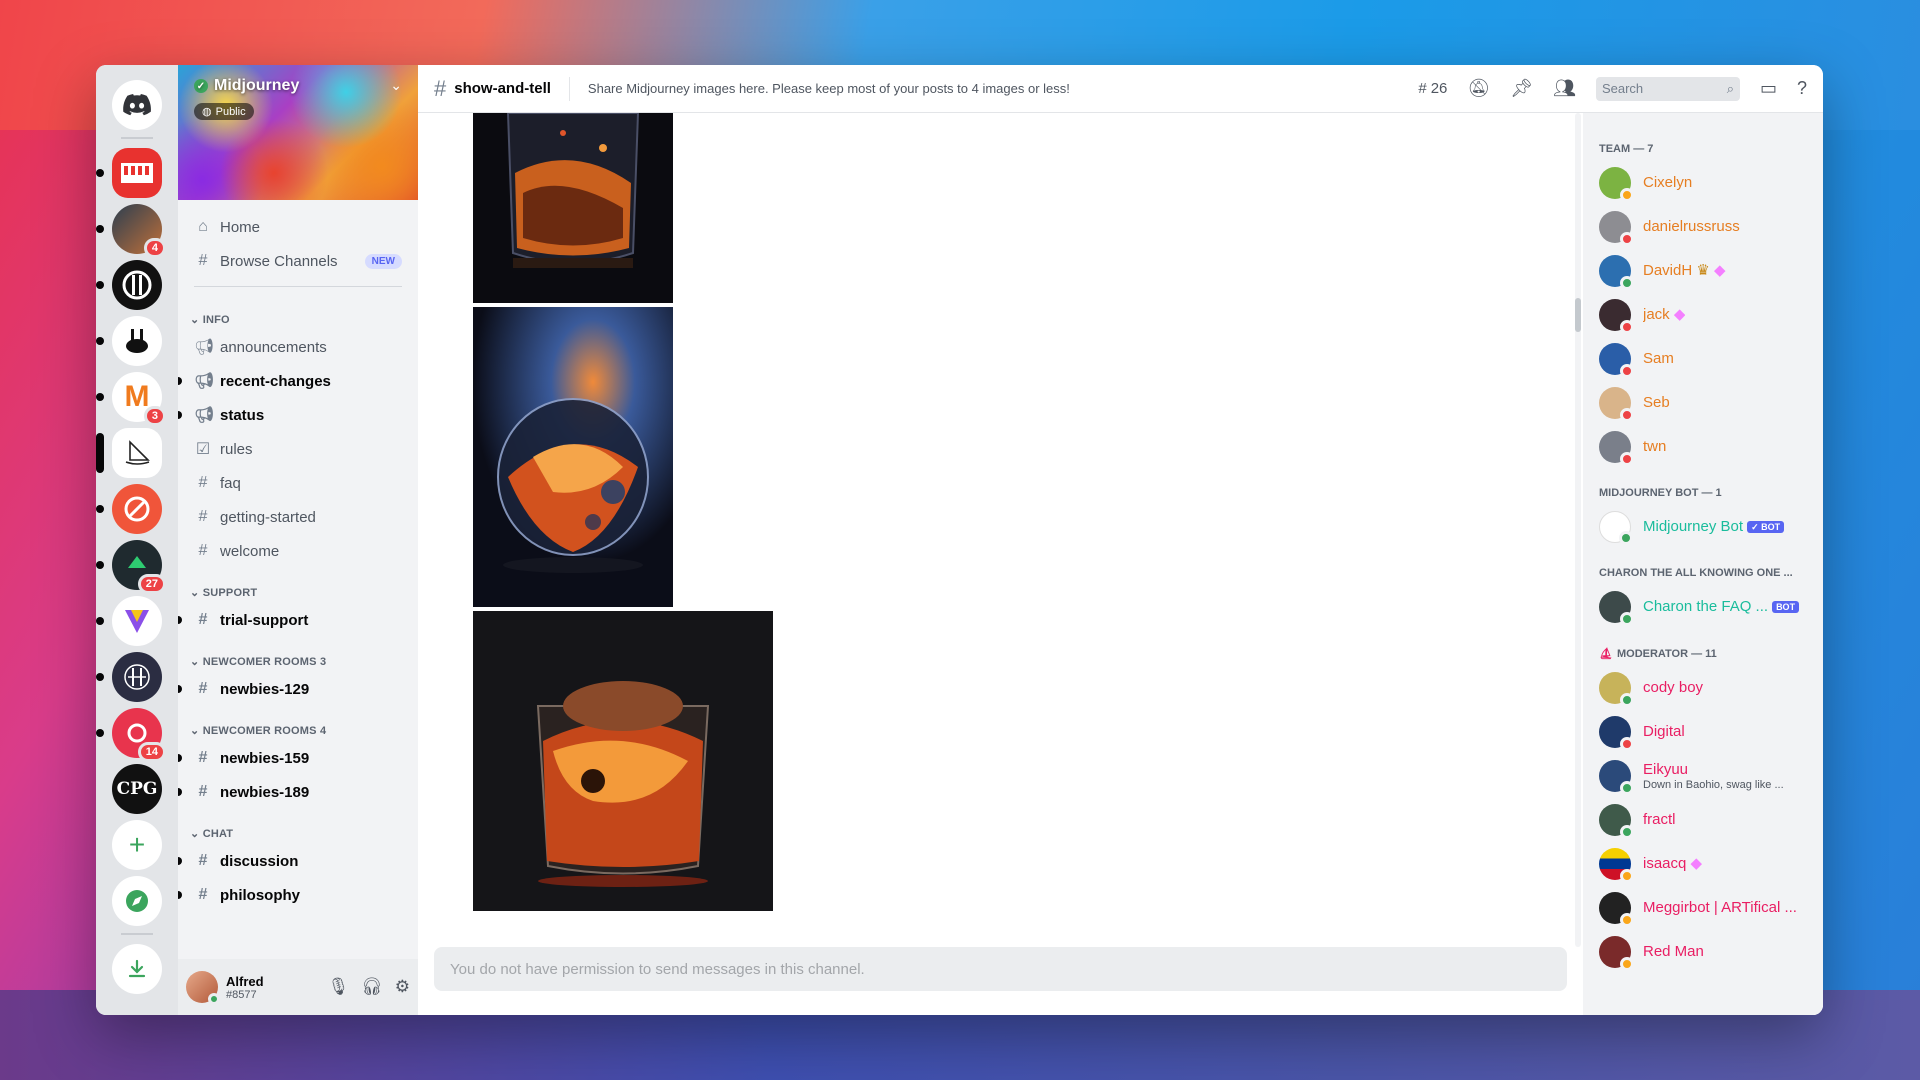  What do you see at coordinates (1564, 88) in the screenshot?
I see `member-list-icon: 👥︎` at bounding box center [1564, 88].